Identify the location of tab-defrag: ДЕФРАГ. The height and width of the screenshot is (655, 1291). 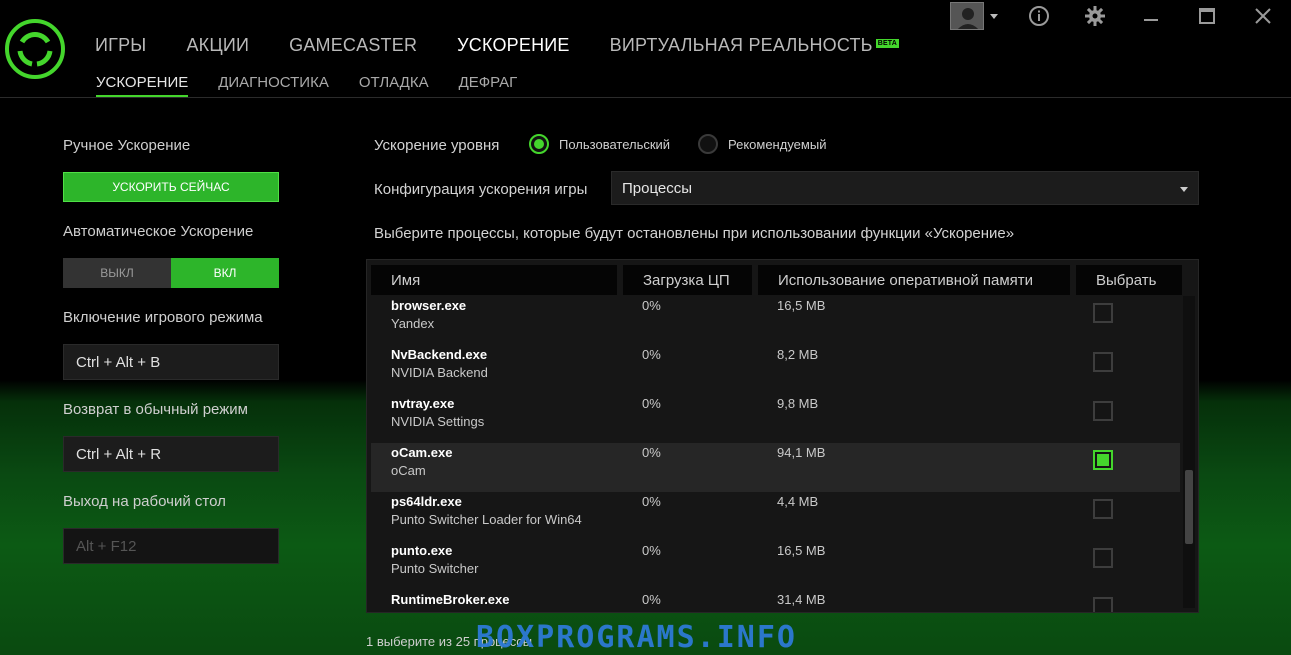
(488, 85).